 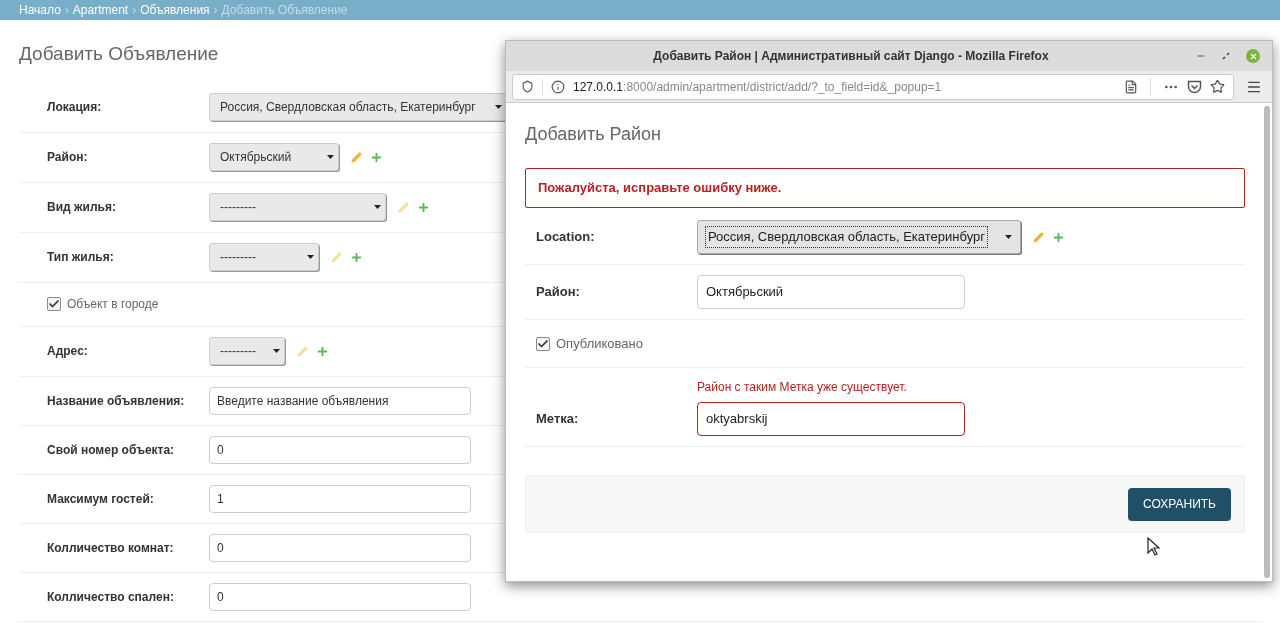 I want to click on checkbox-label: Опубликовано, so click(x=599, y=343).